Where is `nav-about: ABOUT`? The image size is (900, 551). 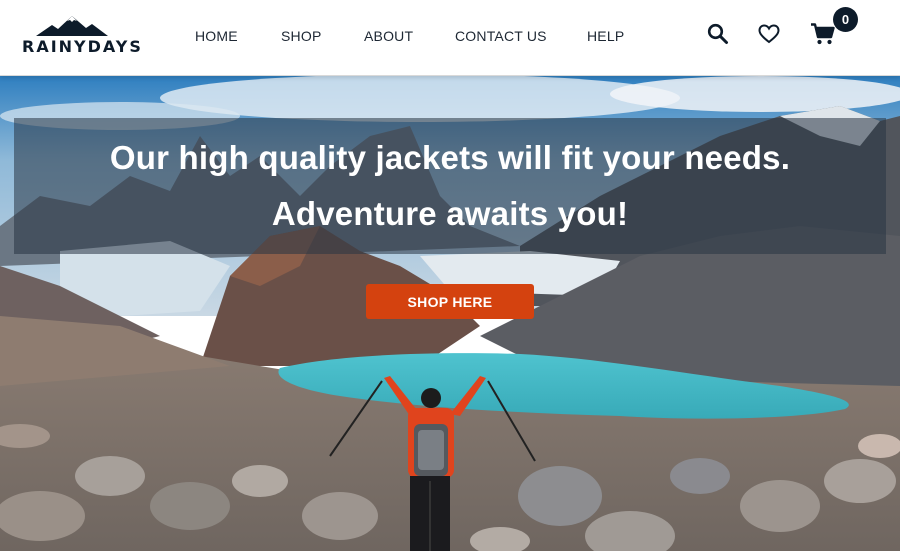
nav-about: ABOUT is located at coordinates (388, 36).